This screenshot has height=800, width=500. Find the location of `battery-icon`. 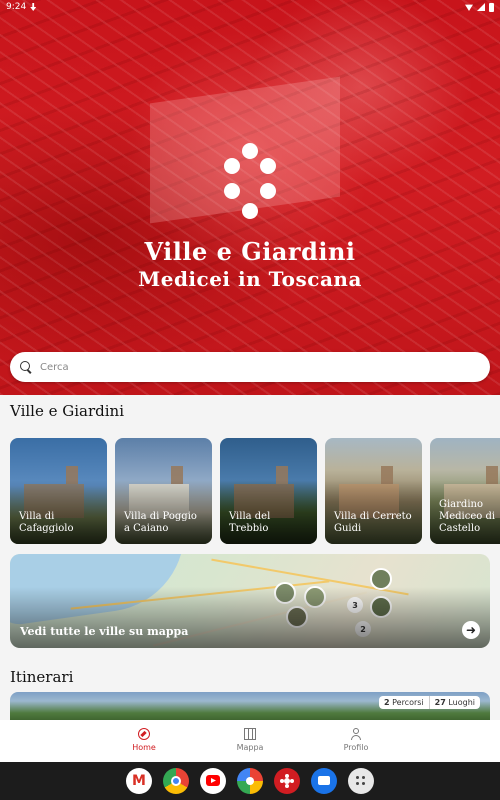

battery-icon is located at coordinates (491, 7).